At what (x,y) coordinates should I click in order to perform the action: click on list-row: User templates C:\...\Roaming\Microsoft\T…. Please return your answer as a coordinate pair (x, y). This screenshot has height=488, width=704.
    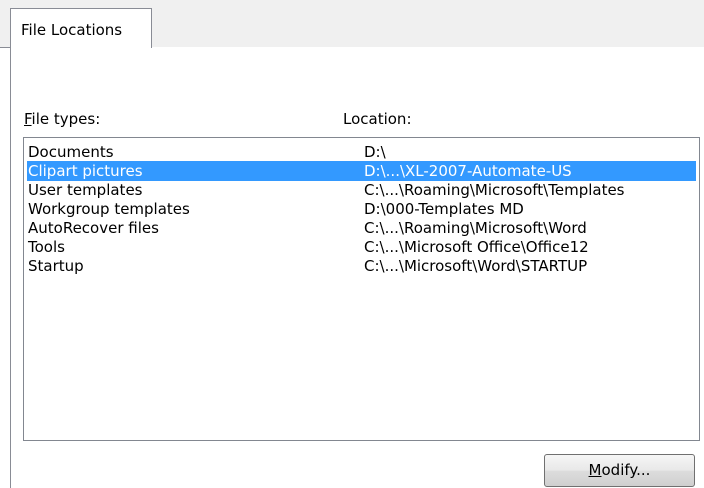
    Looking at the image, I should click on (361, 190).